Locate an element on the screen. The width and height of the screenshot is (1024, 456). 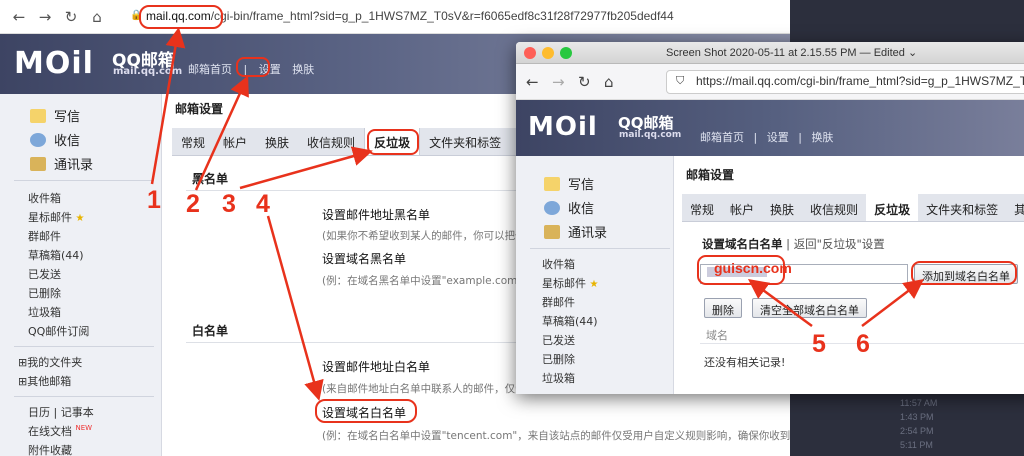
star-icon: ★ is located at coordinates (80, 218).